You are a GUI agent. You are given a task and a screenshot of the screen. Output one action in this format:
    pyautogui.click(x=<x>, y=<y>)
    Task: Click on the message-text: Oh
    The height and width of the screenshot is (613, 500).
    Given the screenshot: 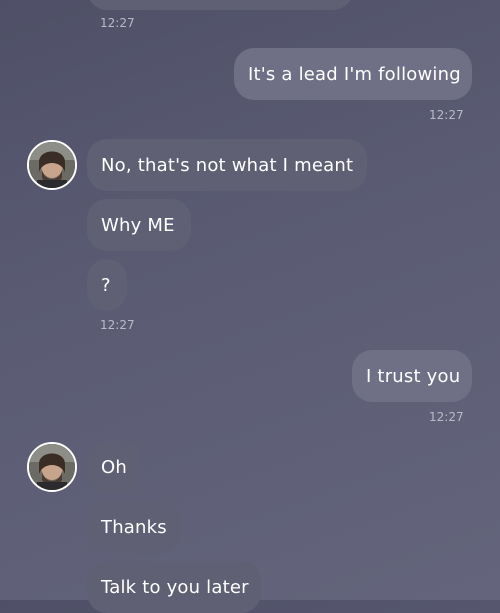 What is the action you would take?
    pyautogui.click(x=114, y=467)
    